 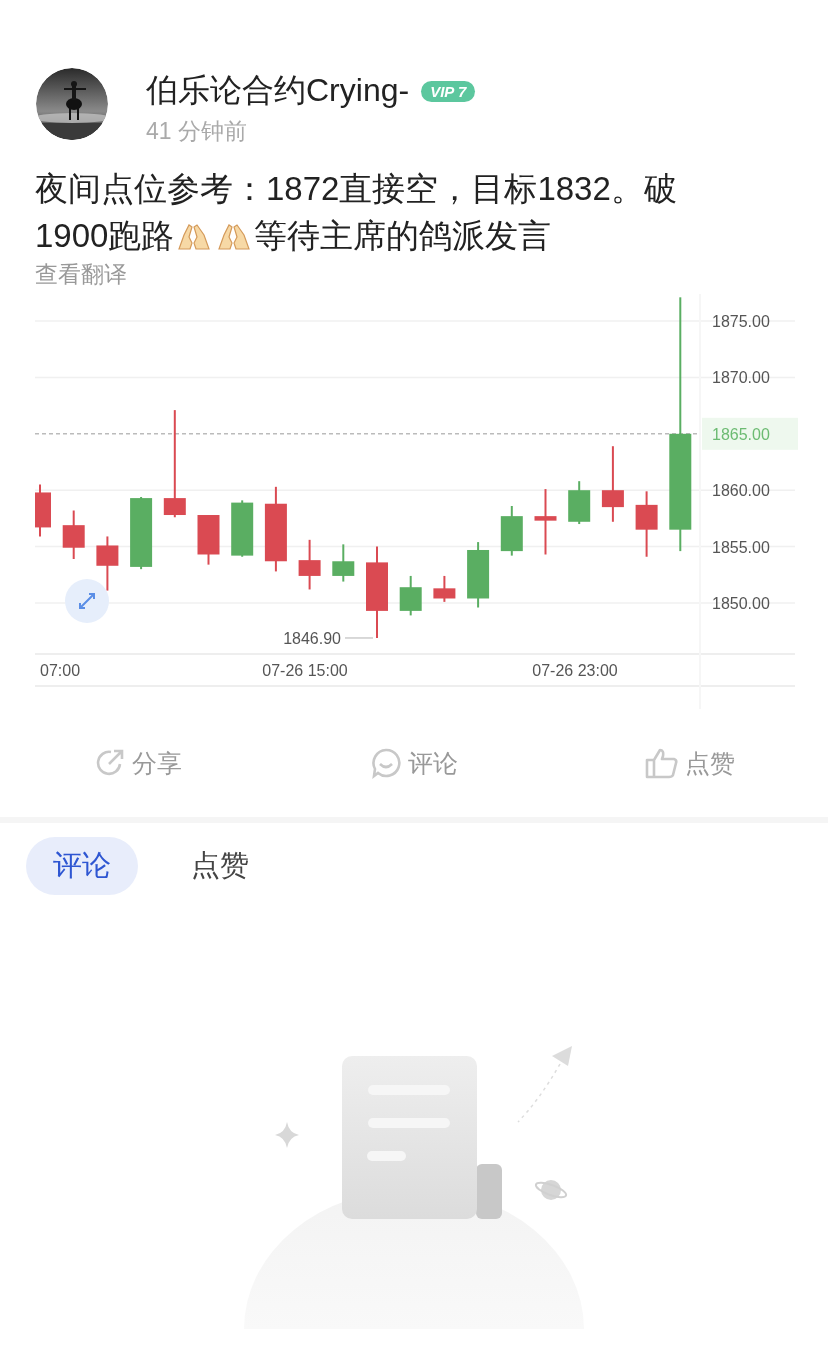 What do you see at coordinates (741, 378) in the screenshot?
I see `axis-label: 1870.00` at bounding box center [741, 378].